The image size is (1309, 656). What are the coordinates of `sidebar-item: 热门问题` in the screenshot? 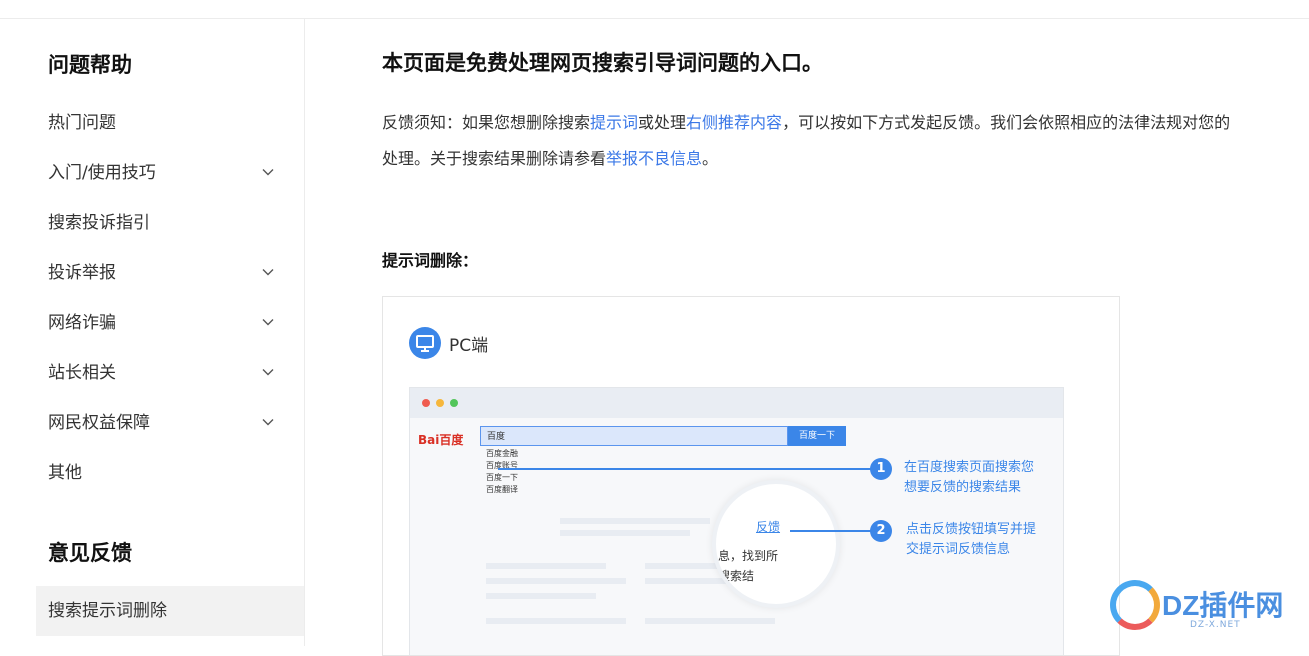 It's located at (170, 123).